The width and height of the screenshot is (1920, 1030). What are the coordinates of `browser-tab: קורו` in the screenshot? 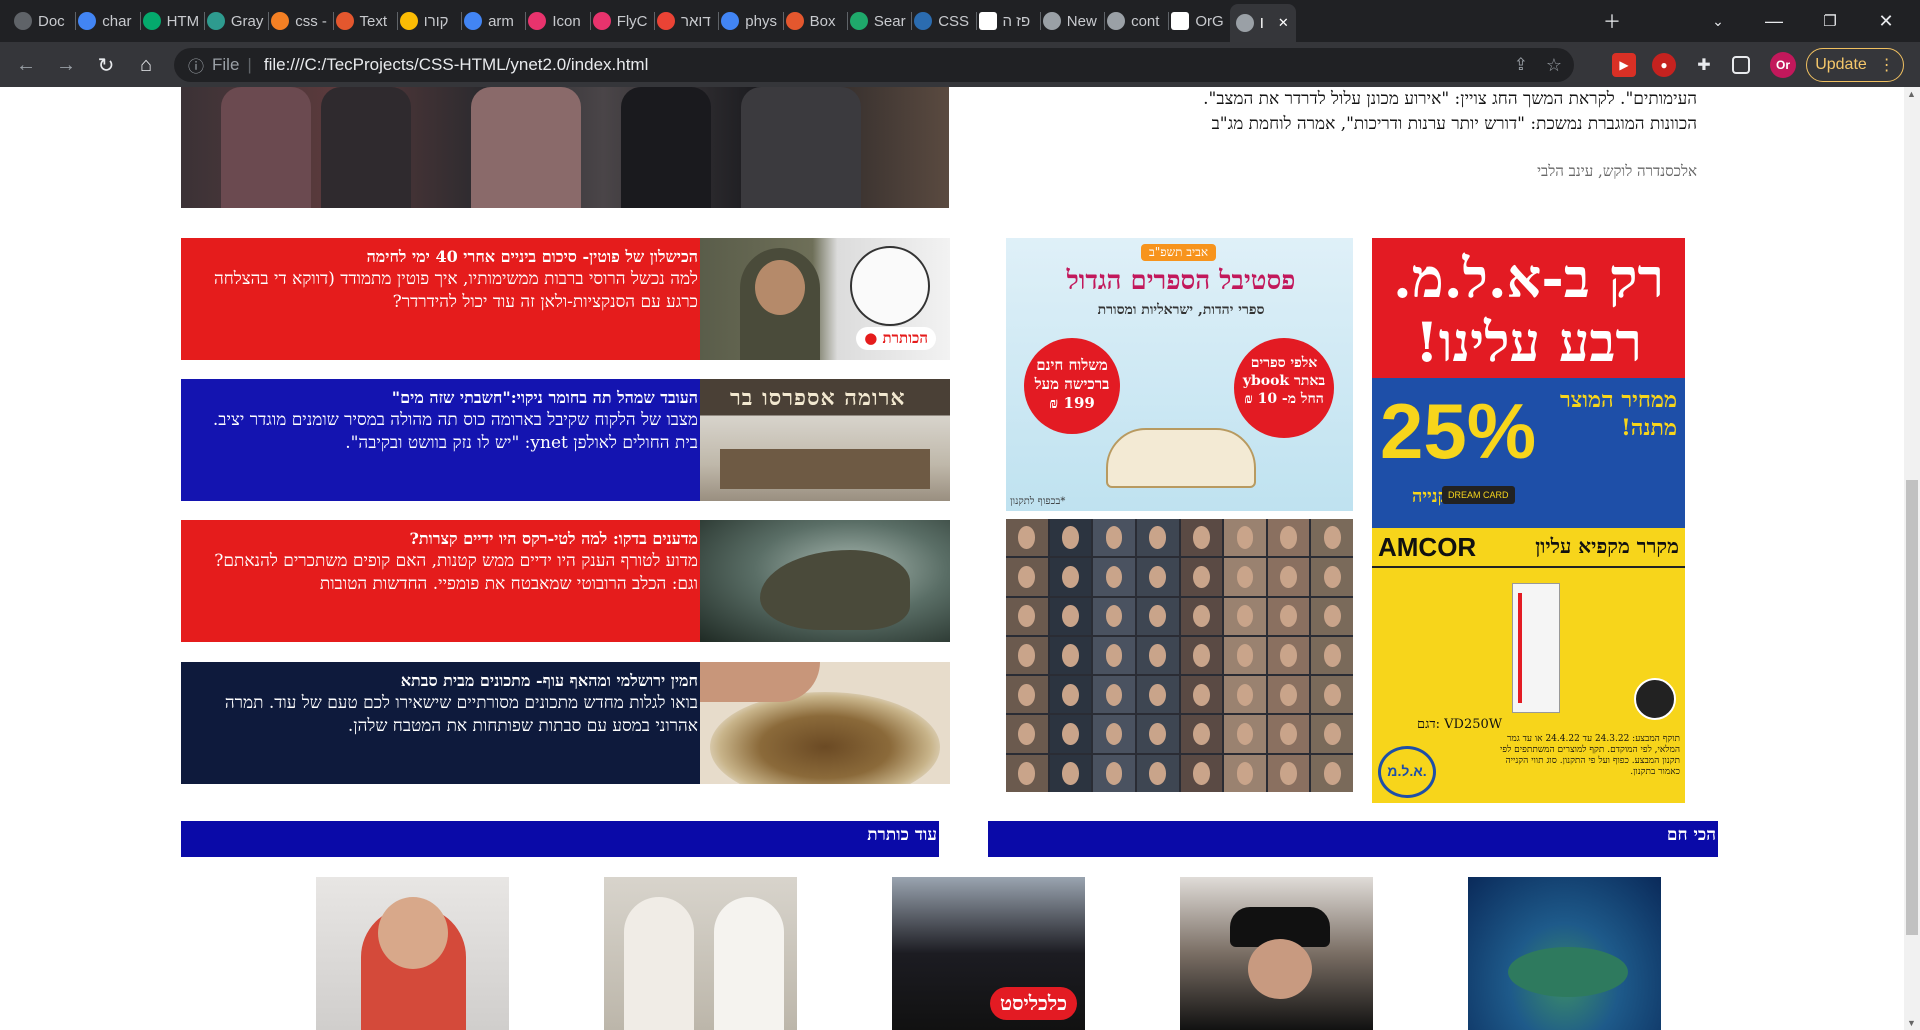 It's located at (429, 21).